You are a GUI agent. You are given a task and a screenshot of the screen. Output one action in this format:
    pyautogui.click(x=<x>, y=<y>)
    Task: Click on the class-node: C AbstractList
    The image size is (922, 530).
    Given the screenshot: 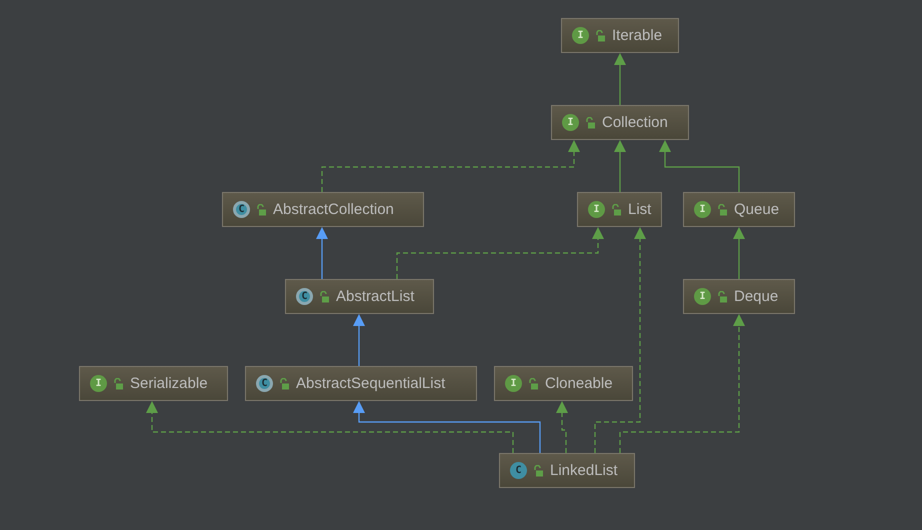 What is the action you would take?
    pyautogui.click(x=359, y=296)
    